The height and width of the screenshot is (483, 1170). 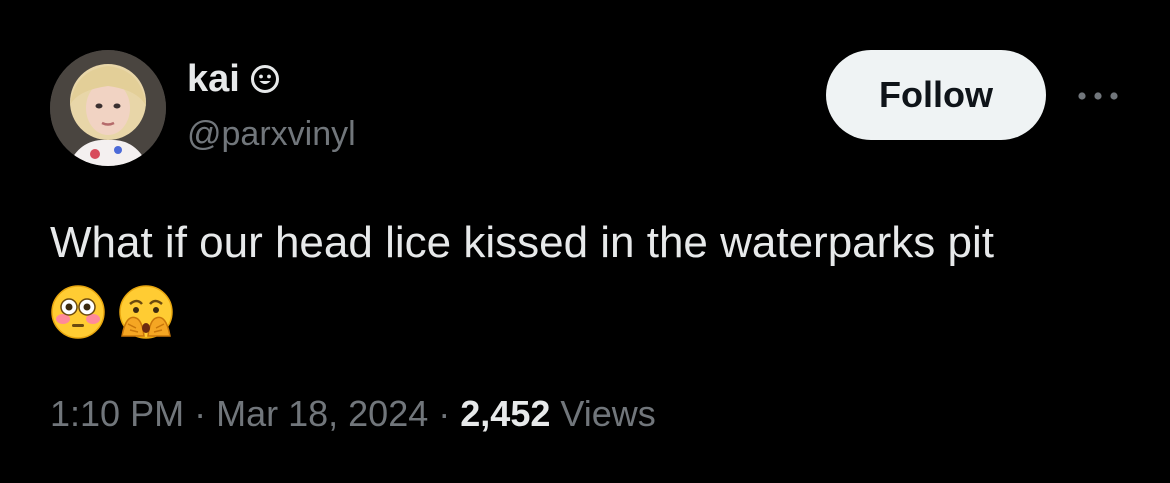 What do you see at coordinates (78, 312) in the screenshot?
I see `flushed-face-emoji-icon` at bounding box center [78, 312].